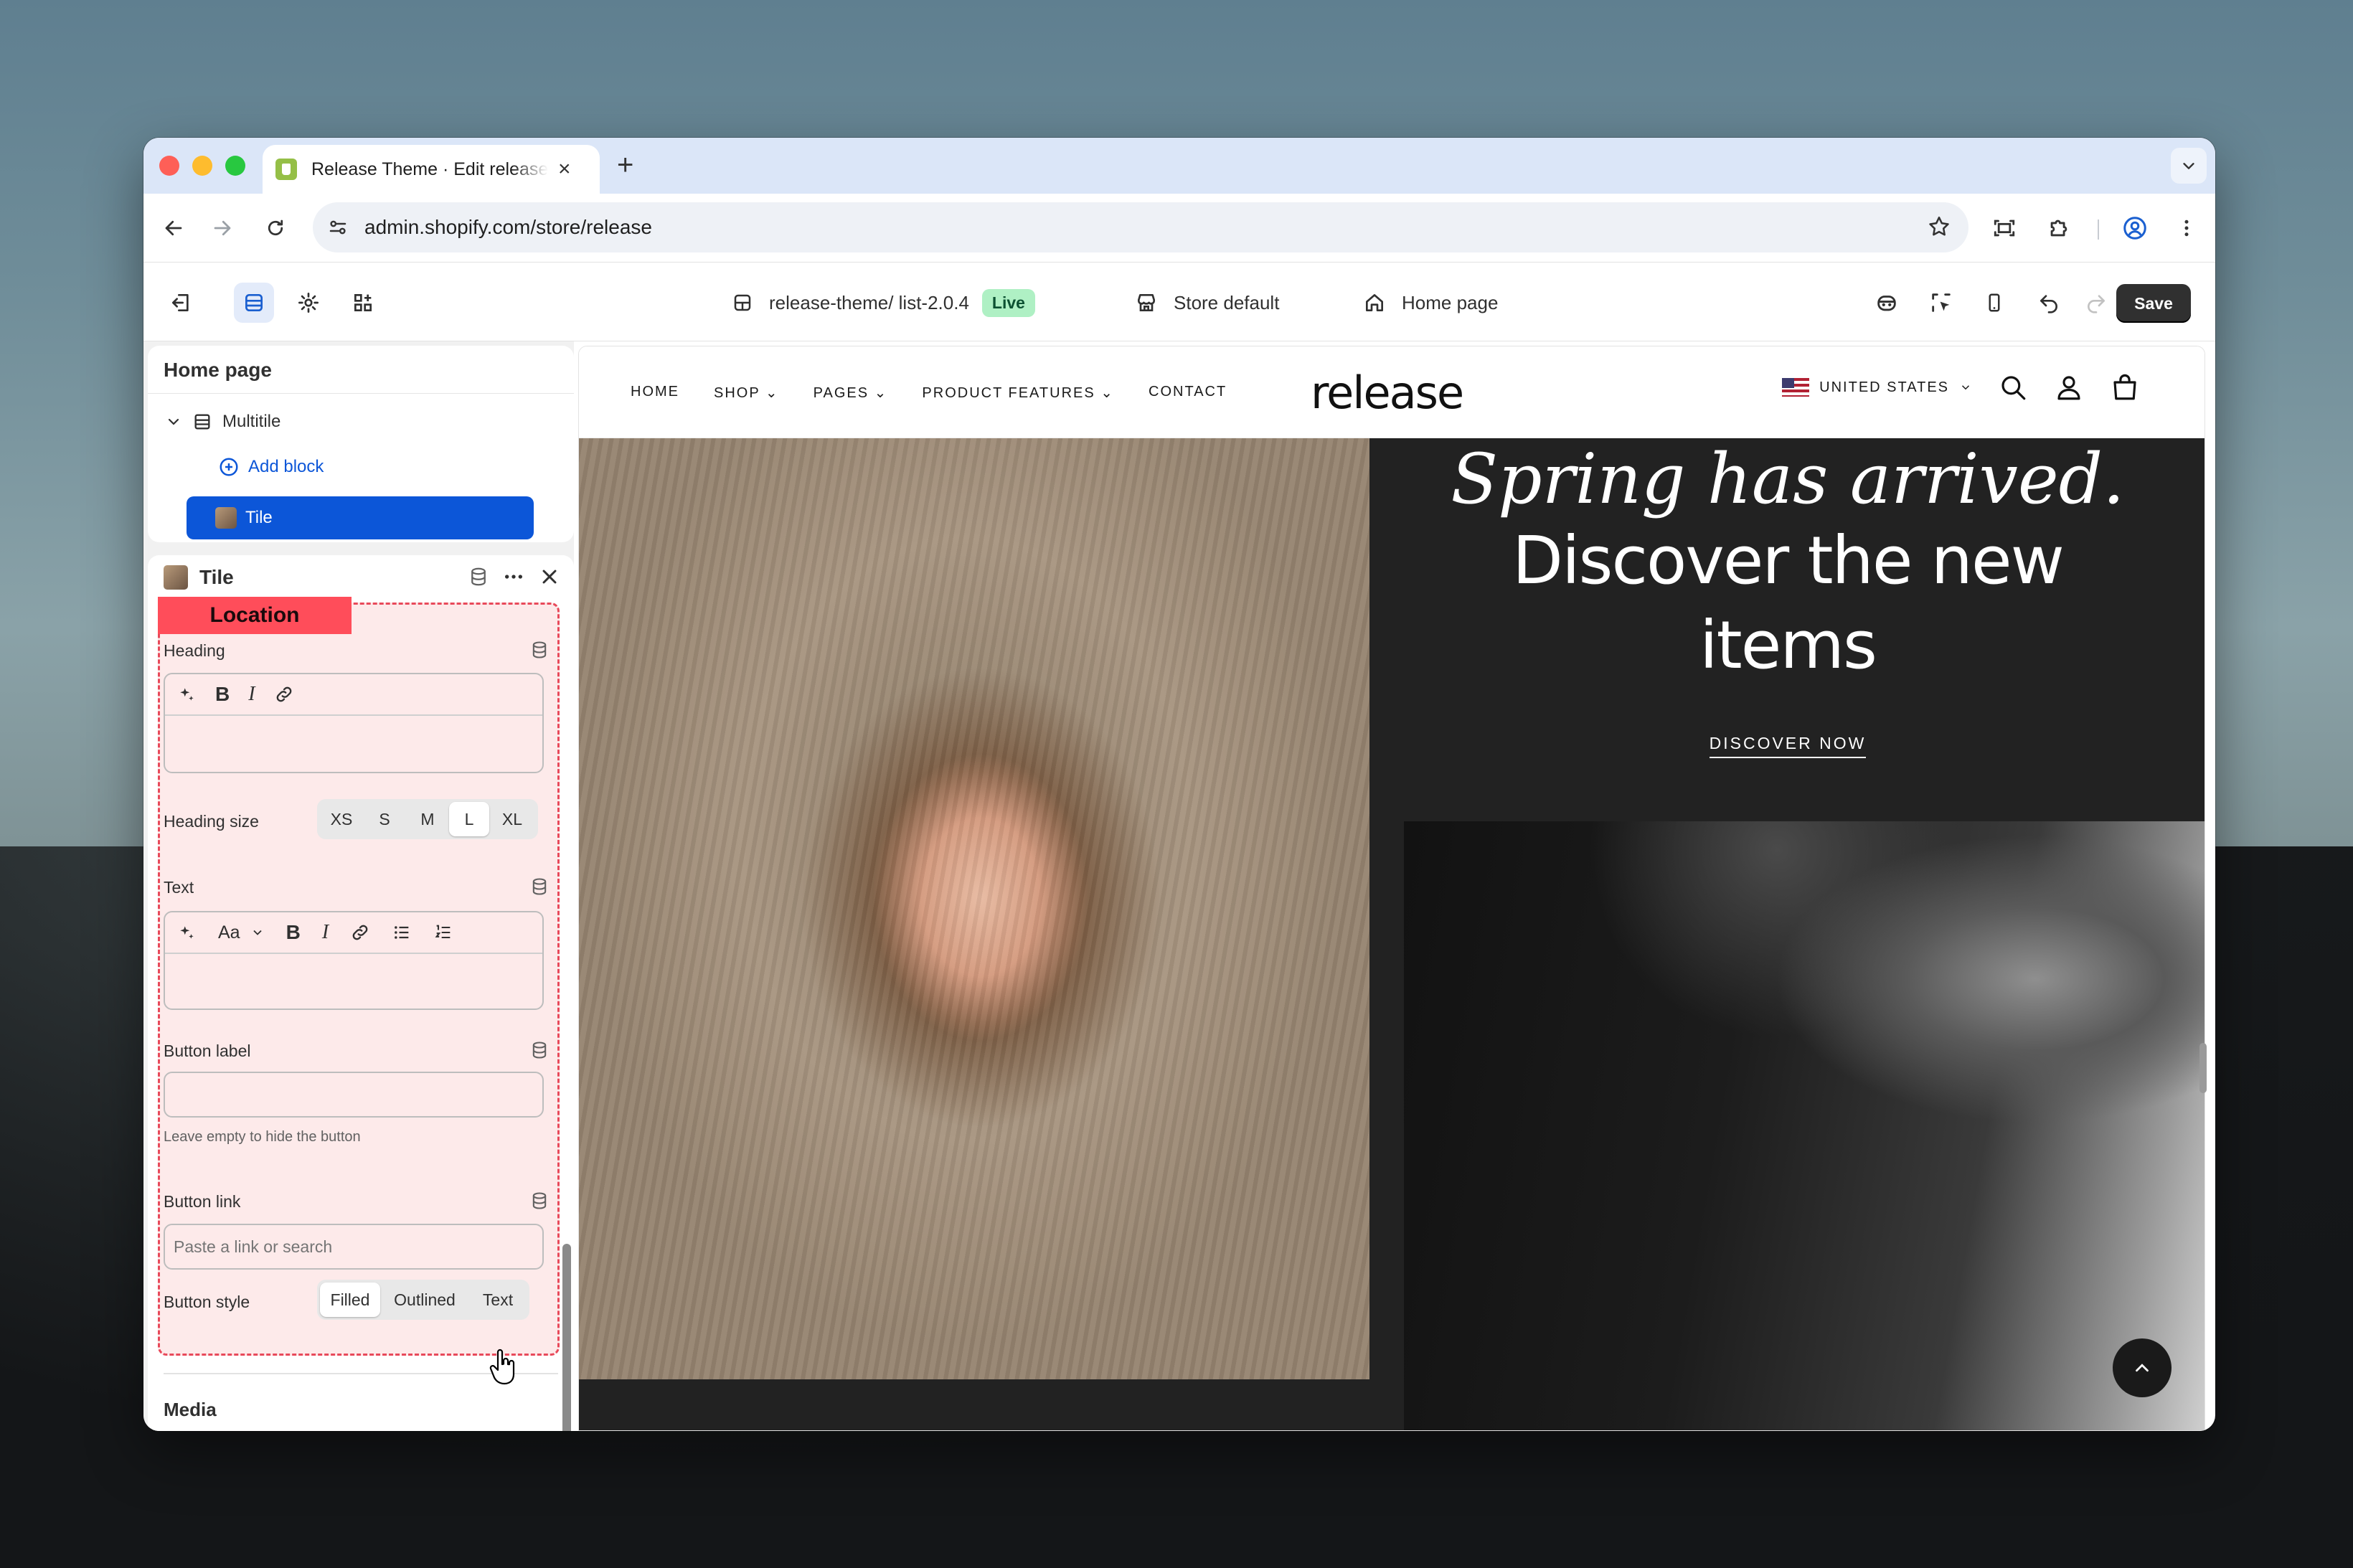  What do you see at coordinates (235, 166) in the screenshot?
I see `maximize-window-button` at bounding box center [235, 166].